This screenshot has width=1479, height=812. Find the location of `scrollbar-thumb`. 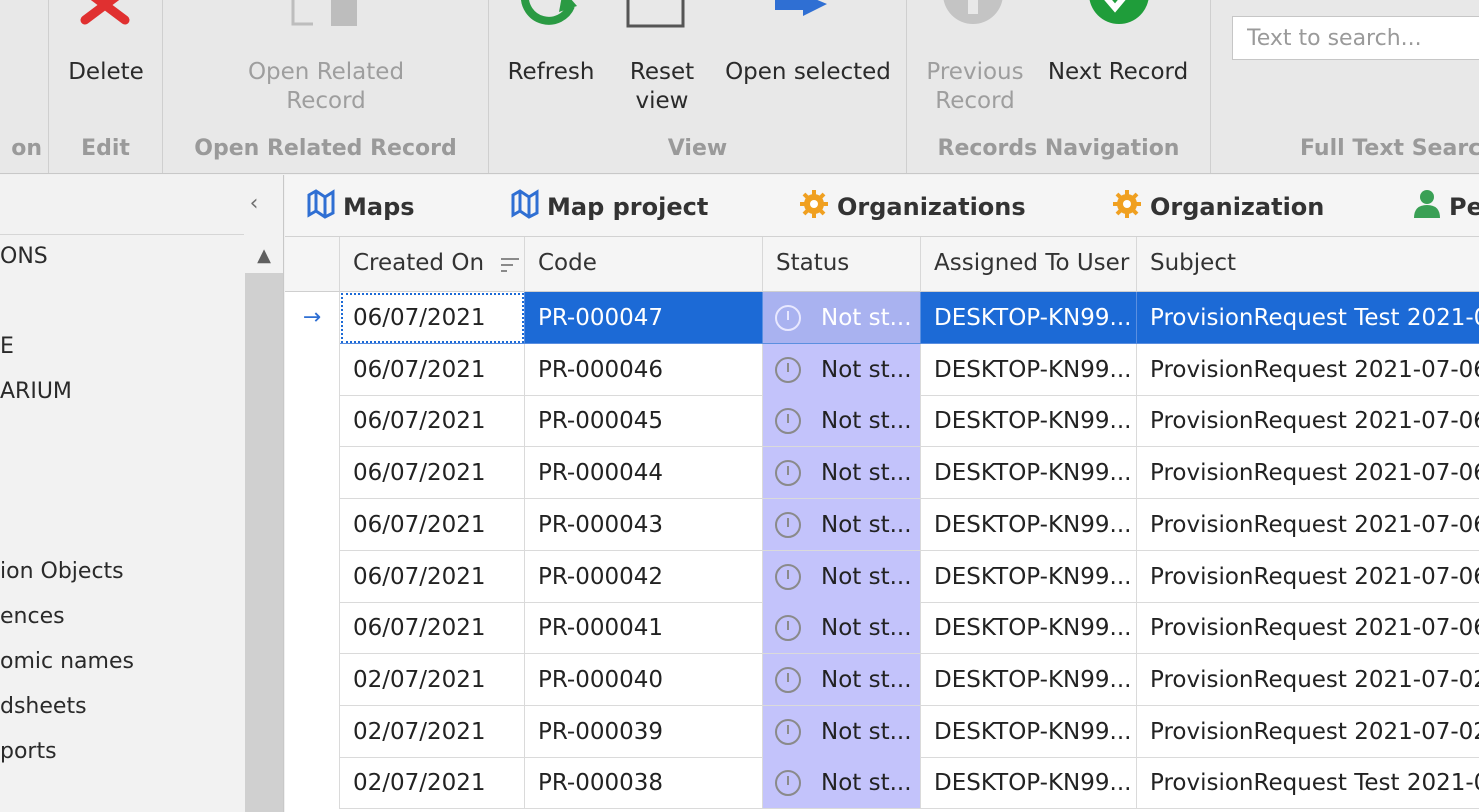

scrollbar-thumb is located at coordinates (264, 542).